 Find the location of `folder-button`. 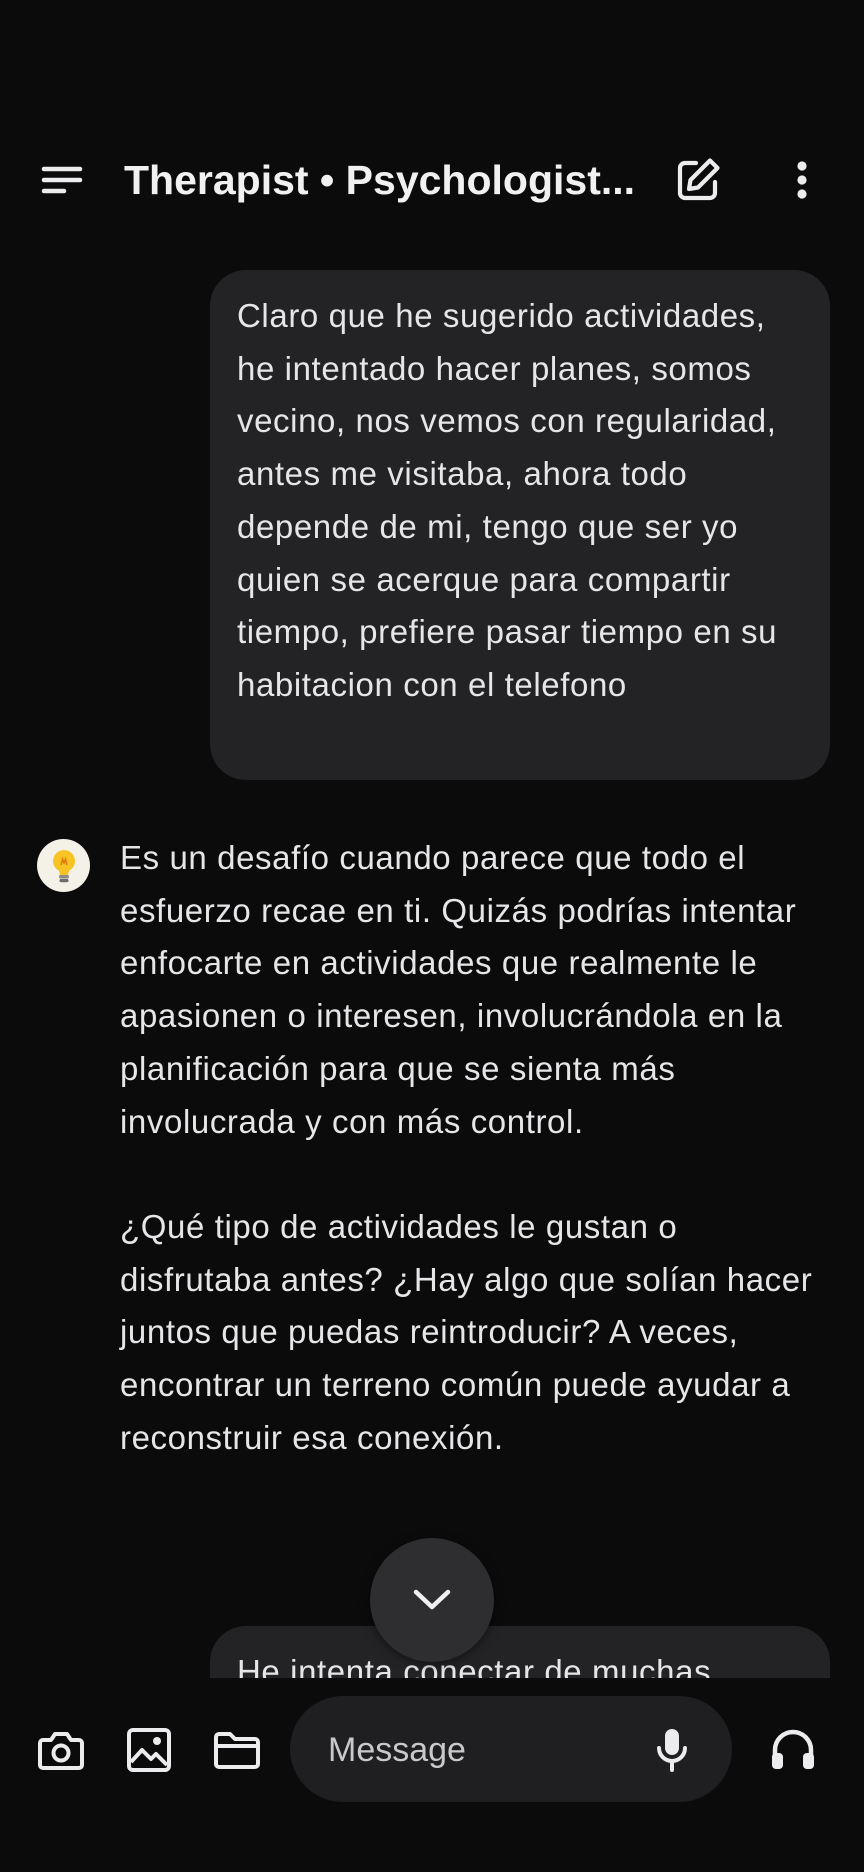

folder-button is located at coordinates (237, 1750).